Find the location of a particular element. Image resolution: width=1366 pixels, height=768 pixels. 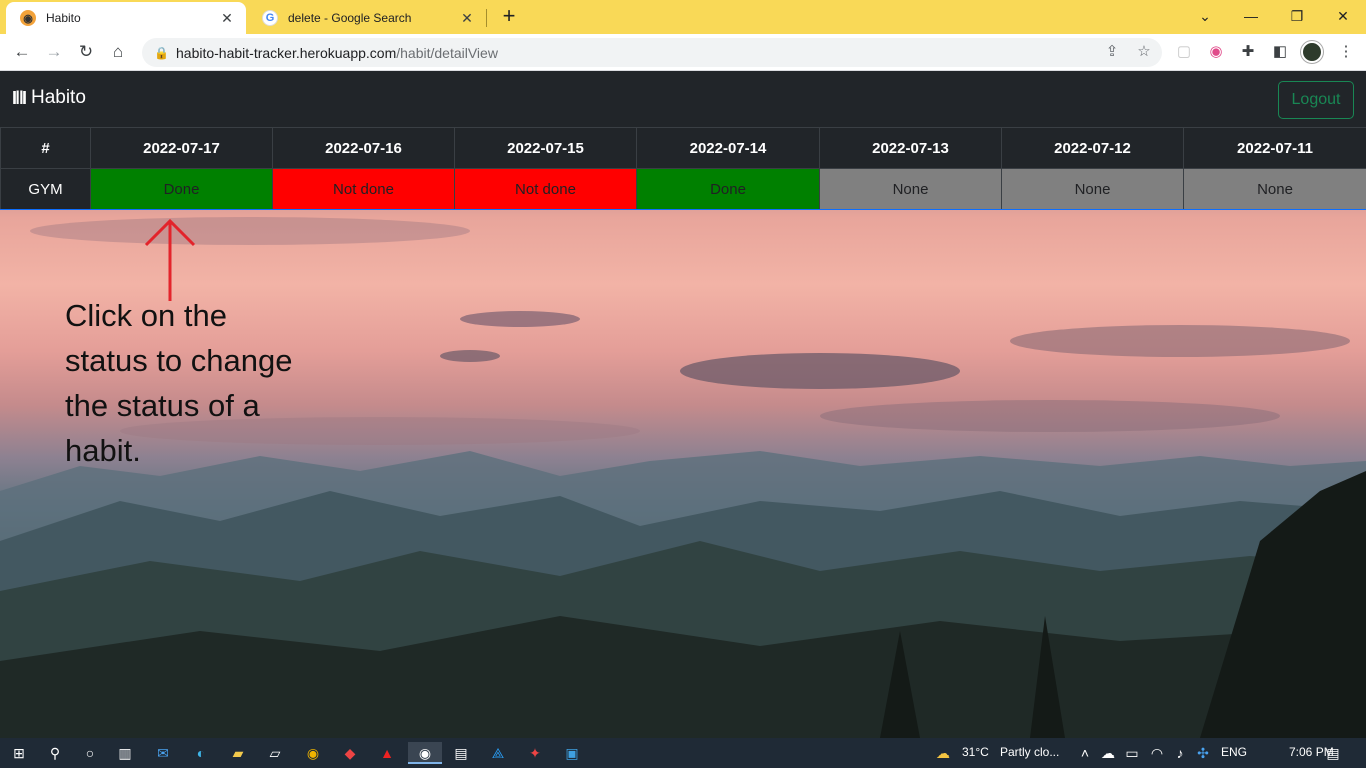

onedrive-icon: ☁ is located at coordinates (1108, 753).